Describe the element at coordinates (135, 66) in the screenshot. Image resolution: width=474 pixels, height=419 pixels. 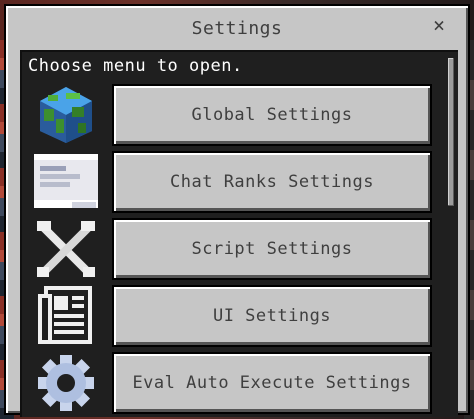
I see `menu-prompt: Choose menu to open.` at that location.